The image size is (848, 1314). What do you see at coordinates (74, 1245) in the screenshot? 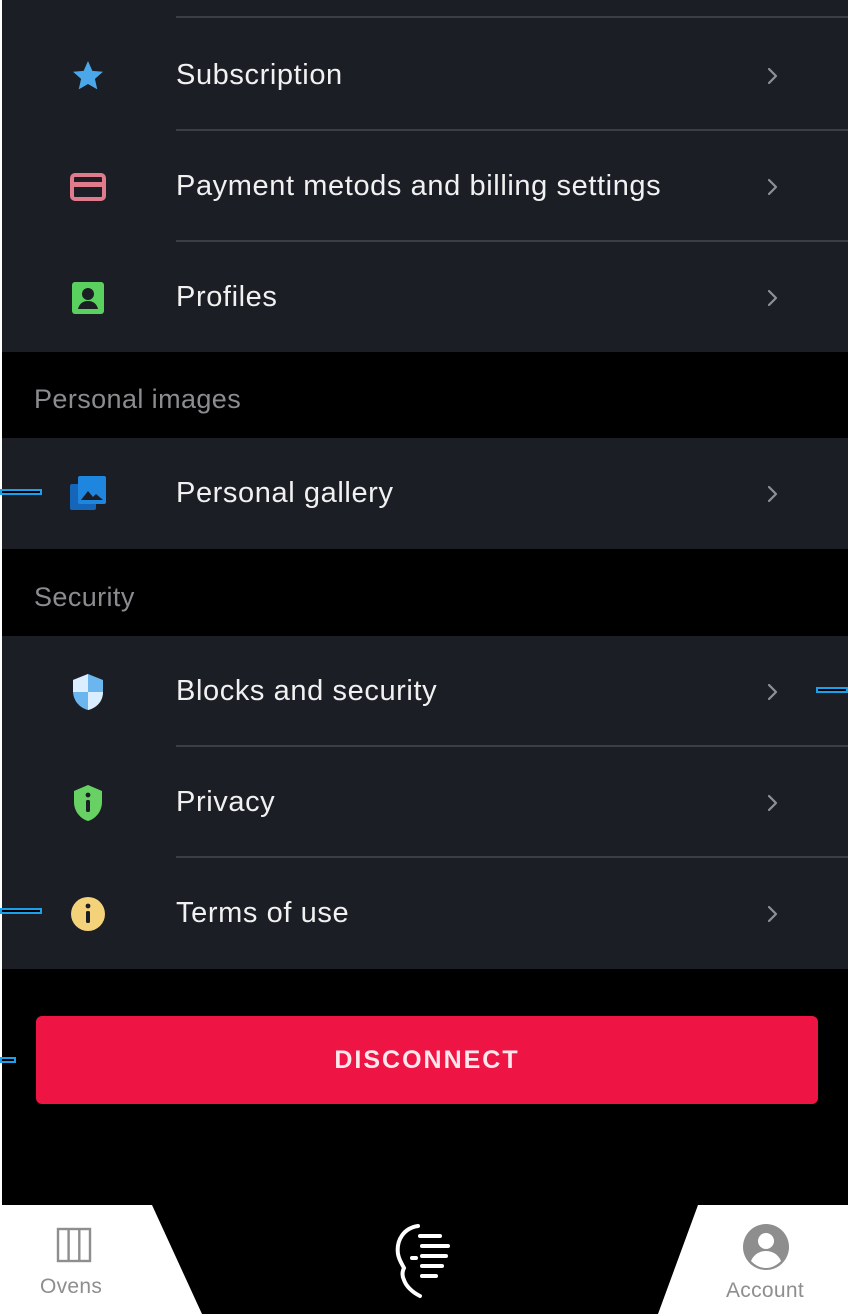
I see `ovens-grid-icon` at bounding box center [74, 1245].